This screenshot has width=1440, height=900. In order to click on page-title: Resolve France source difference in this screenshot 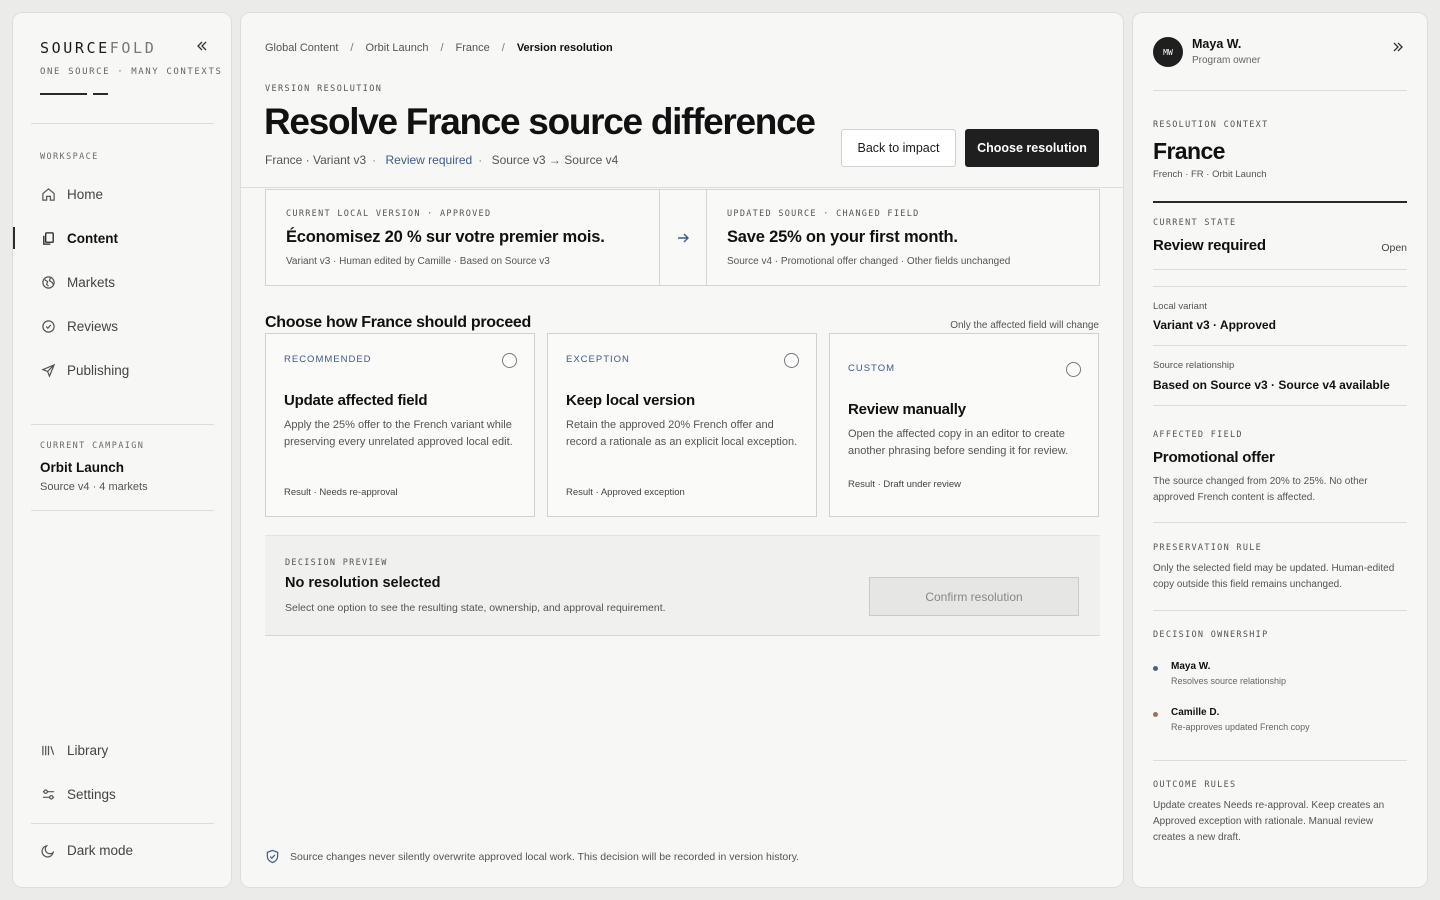, I will do `click(540, 121)`.